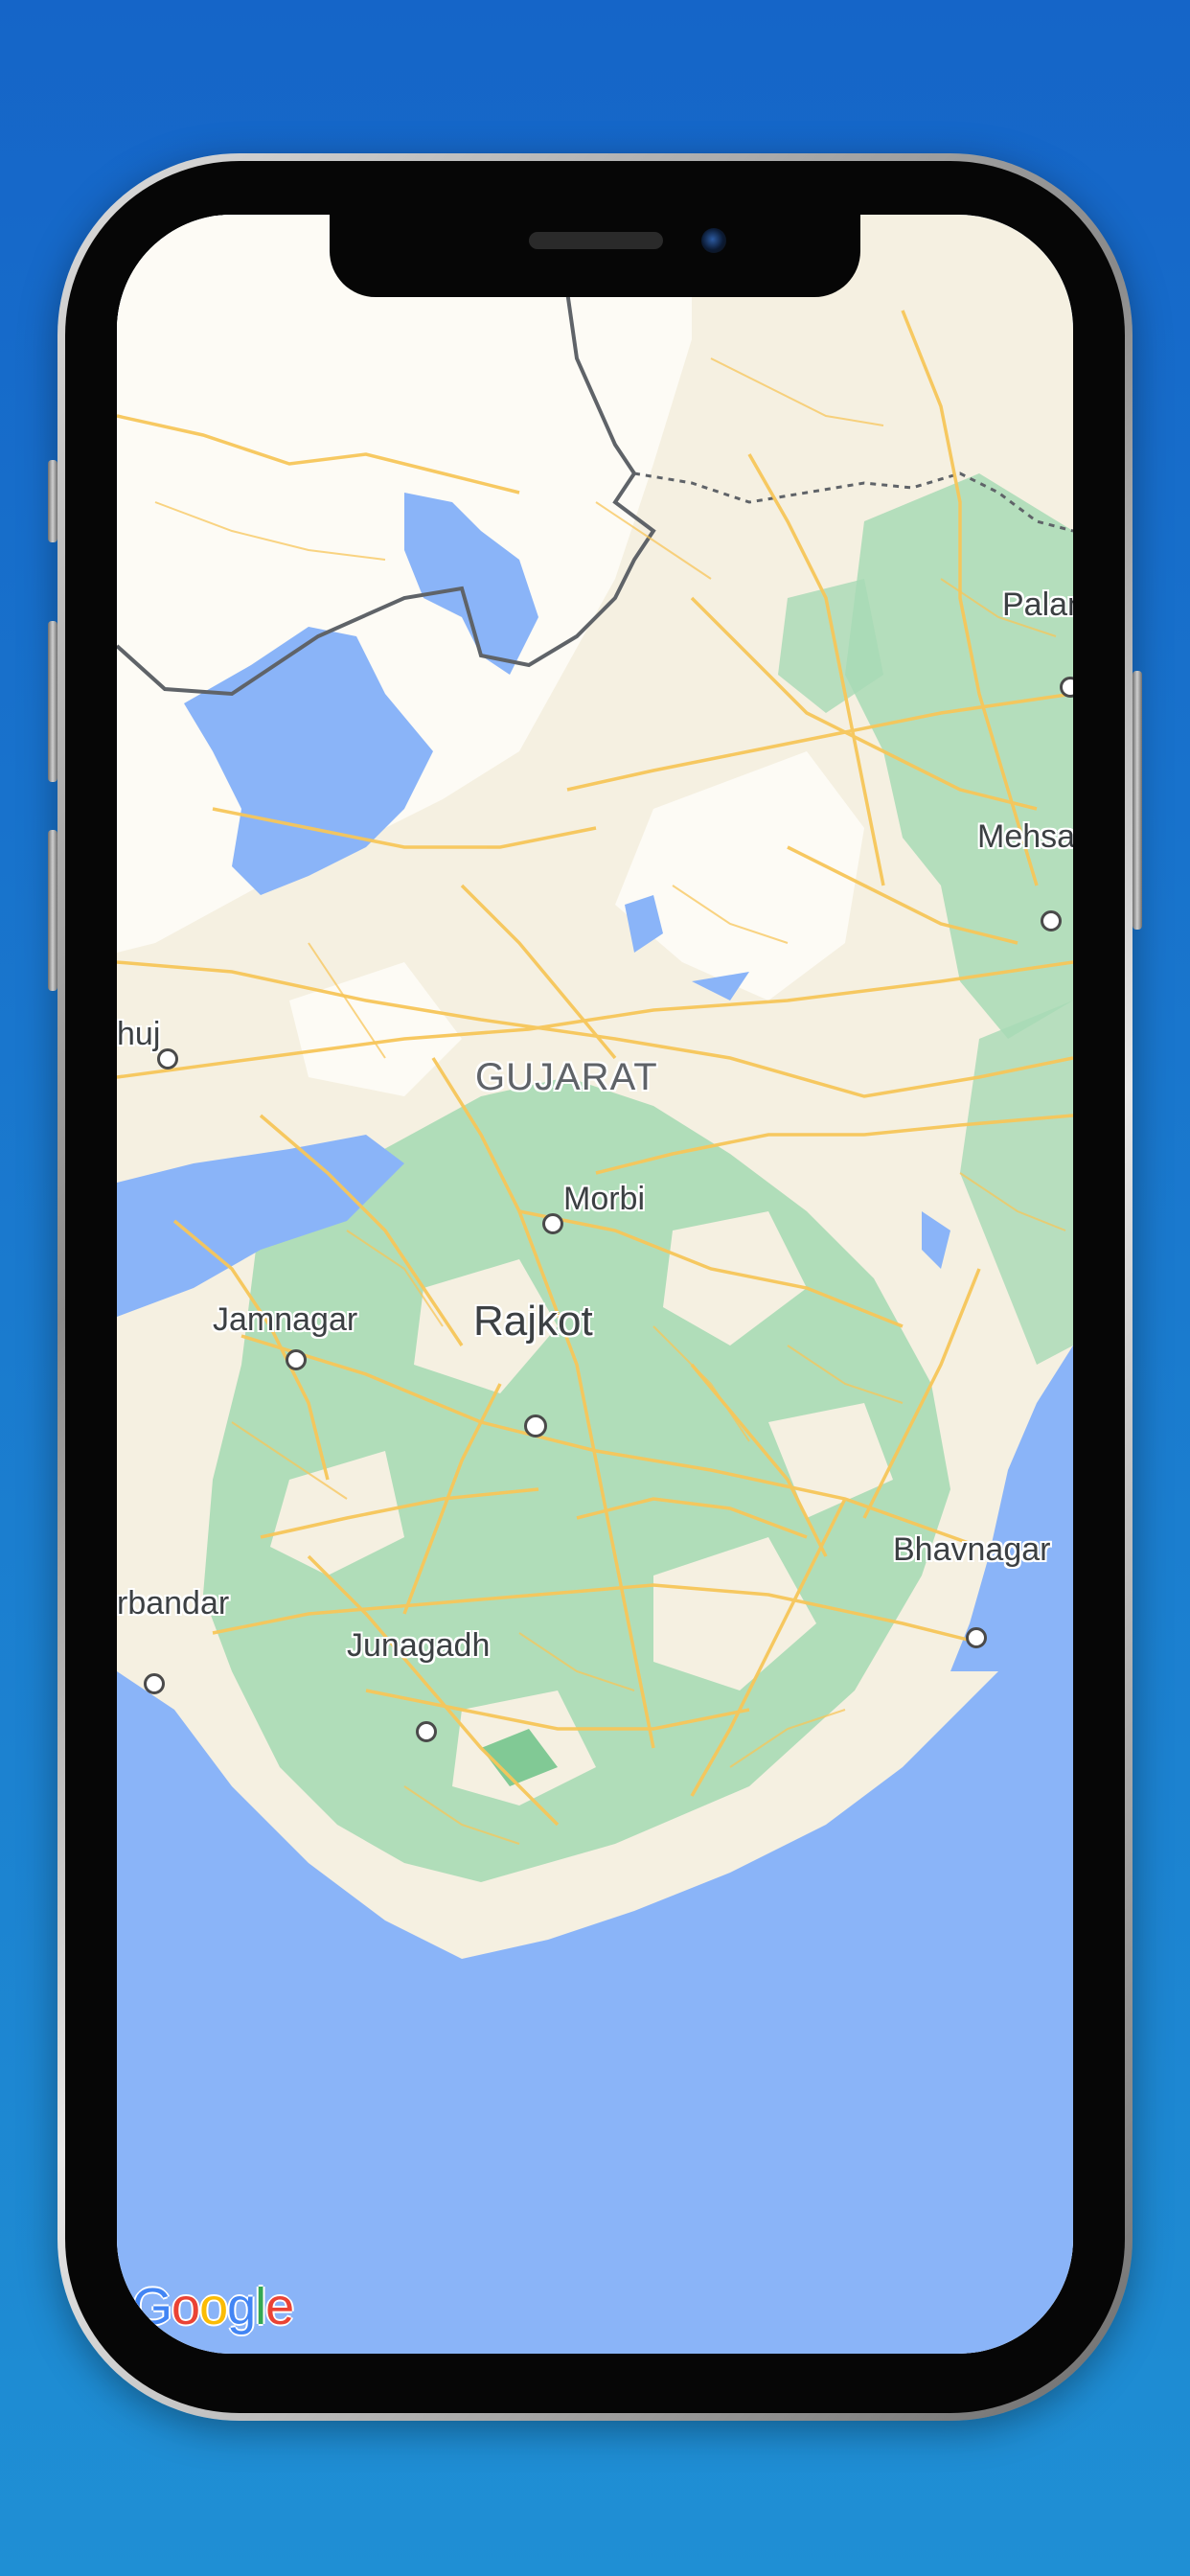 This screenshot has height=2576, width=1190. Describe the element at coordinates (972, 1549) in the screenshot. I see `city-label-bhavnagar: Bhavnagar` at that location.